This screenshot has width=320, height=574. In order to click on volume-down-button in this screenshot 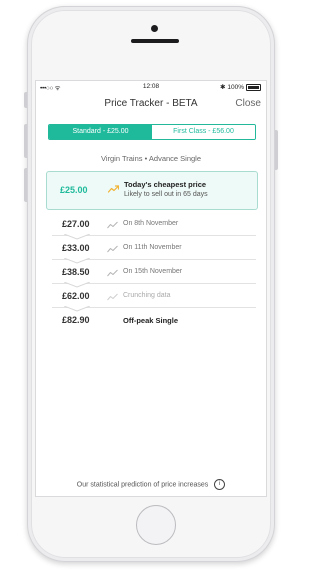, I will do `click(25, 185)`.